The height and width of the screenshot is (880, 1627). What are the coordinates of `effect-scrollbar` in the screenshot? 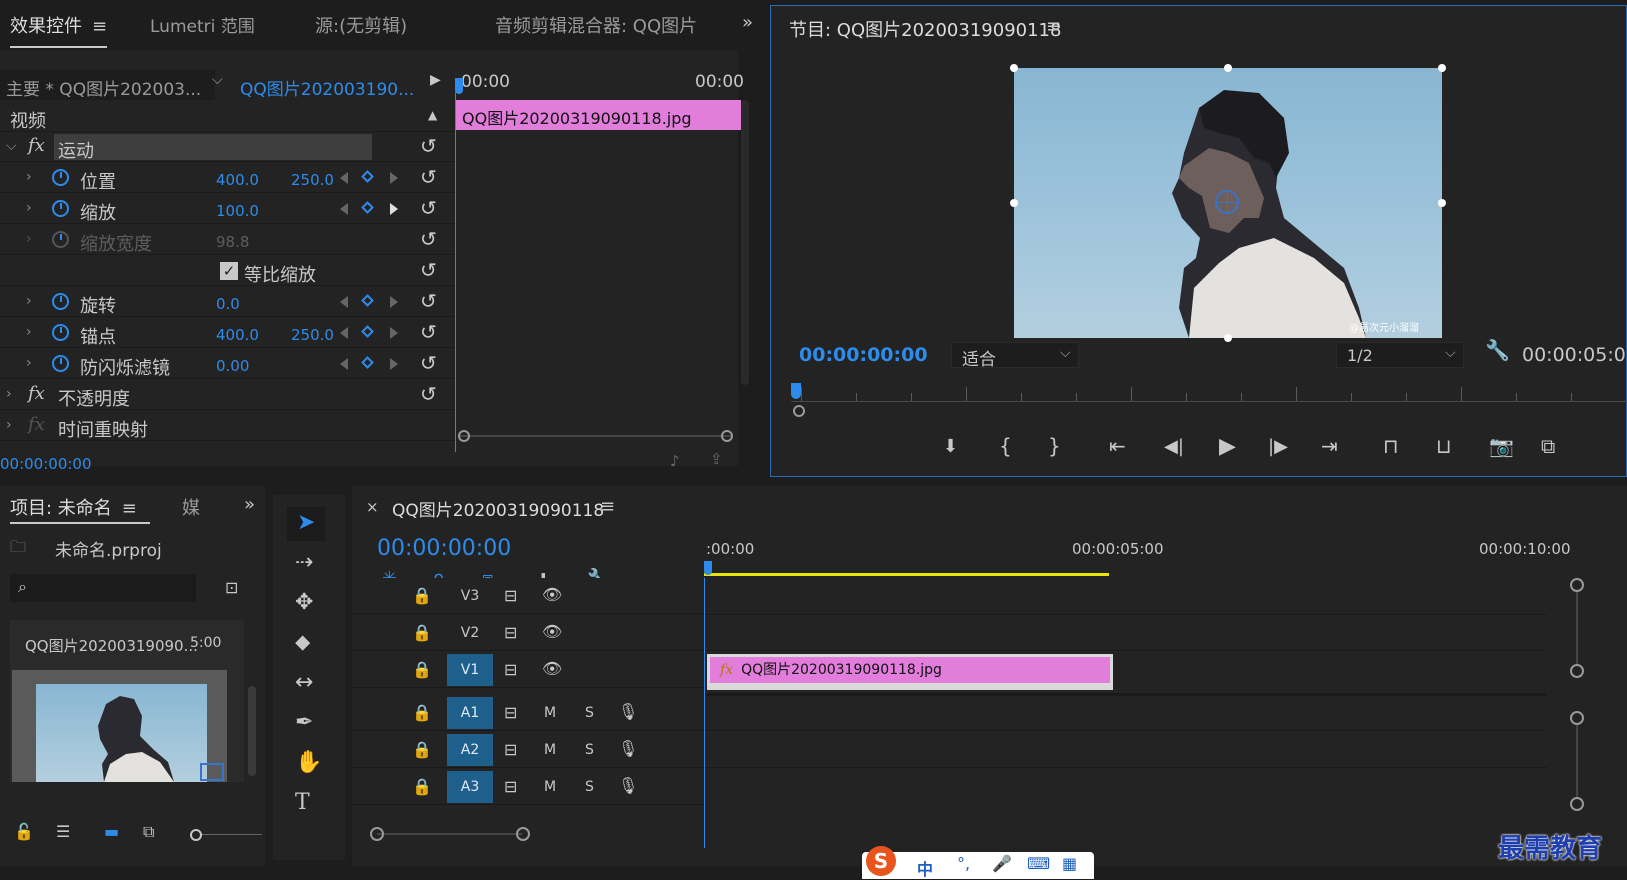 It's located at (745, 242).